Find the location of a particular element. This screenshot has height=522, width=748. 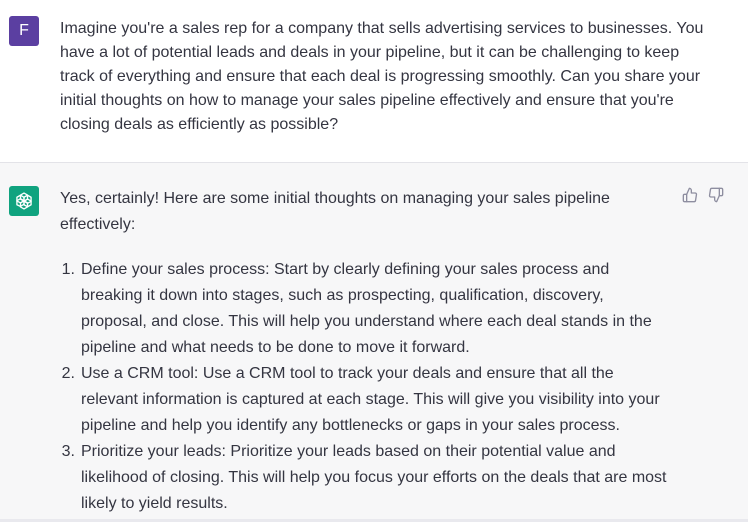

list-item-number: 3. is located at coordinates (68, 451).